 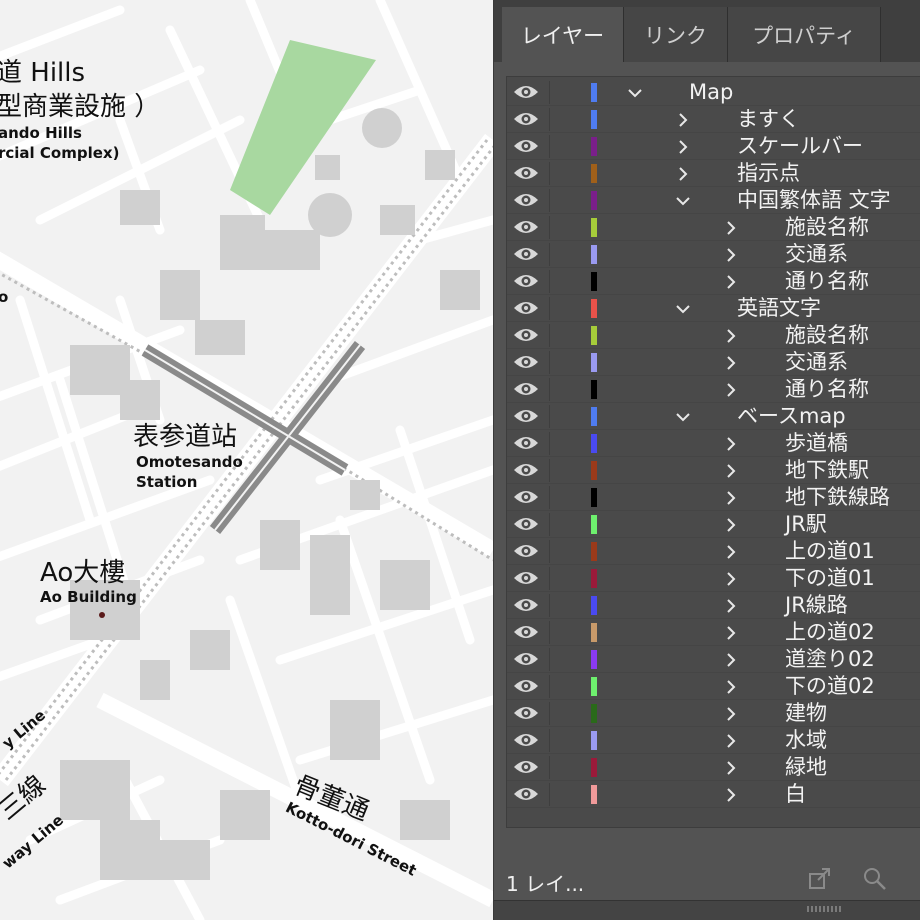 I want to click on layer-row: 道塗り02, so click(x=713, y=659).